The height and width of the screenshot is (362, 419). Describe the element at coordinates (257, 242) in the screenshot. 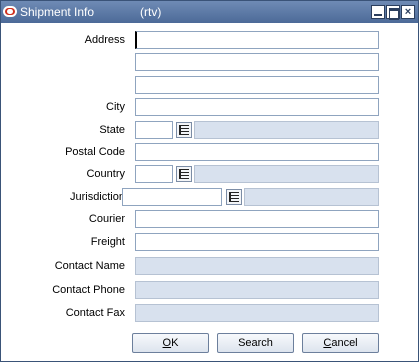

I see `freight-field` at that location.